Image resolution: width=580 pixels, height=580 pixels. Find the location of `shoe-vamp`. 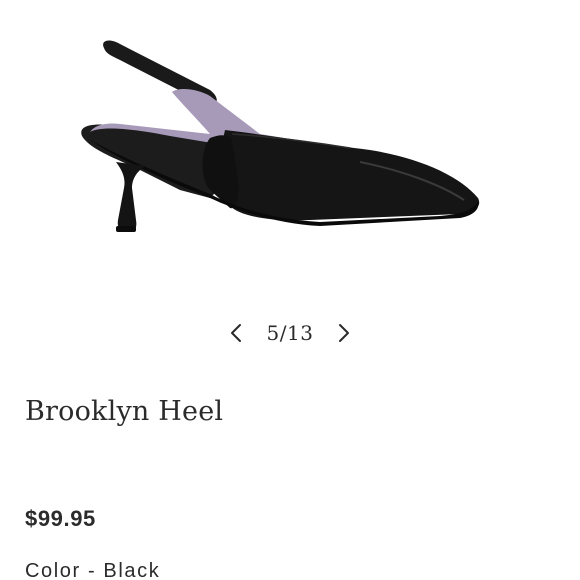

shoe-vamp is located at coordinates (350, 175).